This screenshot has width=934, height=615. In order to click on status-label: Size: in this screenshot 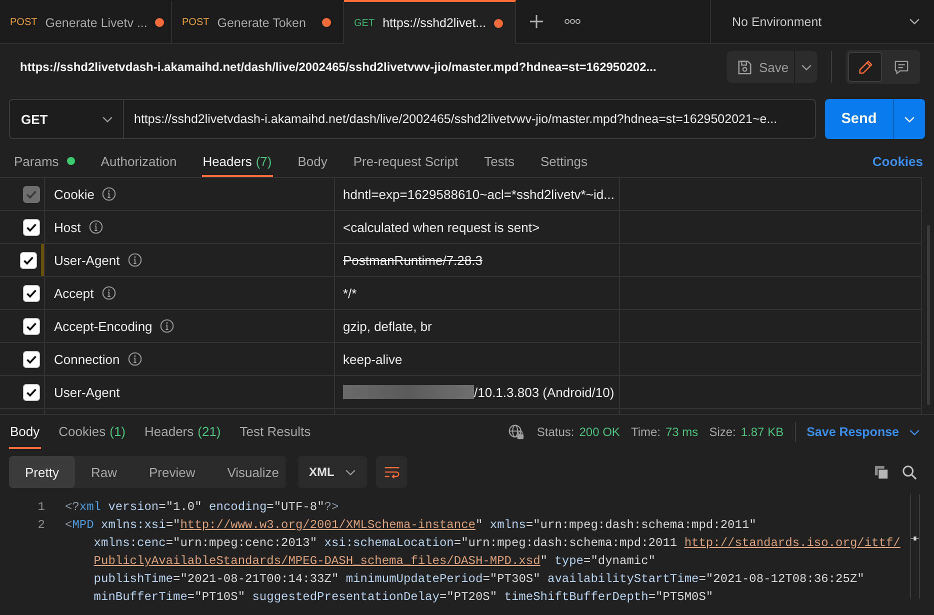, I will do `click(722, 432)`.